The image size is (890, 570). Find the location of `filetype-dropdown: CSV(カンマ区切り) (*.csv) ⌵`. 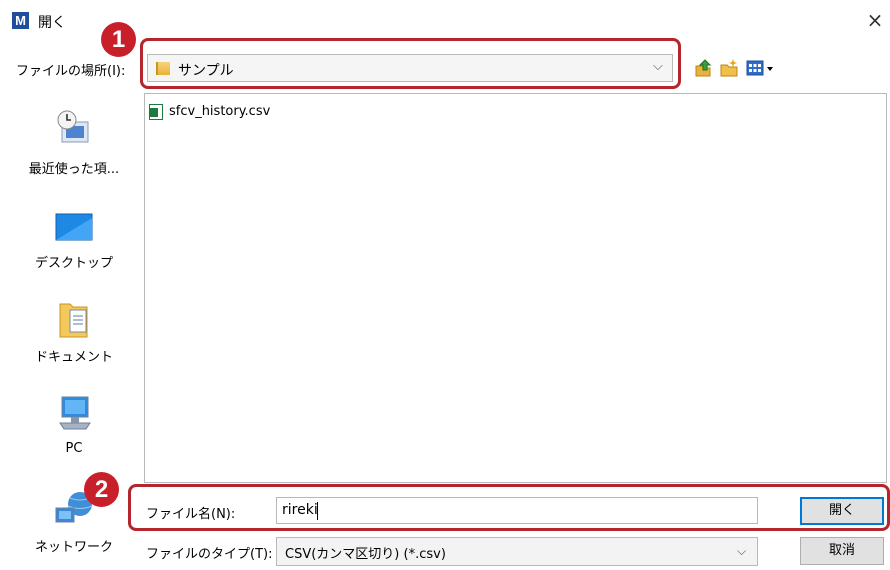

filetype-dropdown: CSV(カンマ区切り) (*.csv) ⌵ is located at coordinates (517, 551).